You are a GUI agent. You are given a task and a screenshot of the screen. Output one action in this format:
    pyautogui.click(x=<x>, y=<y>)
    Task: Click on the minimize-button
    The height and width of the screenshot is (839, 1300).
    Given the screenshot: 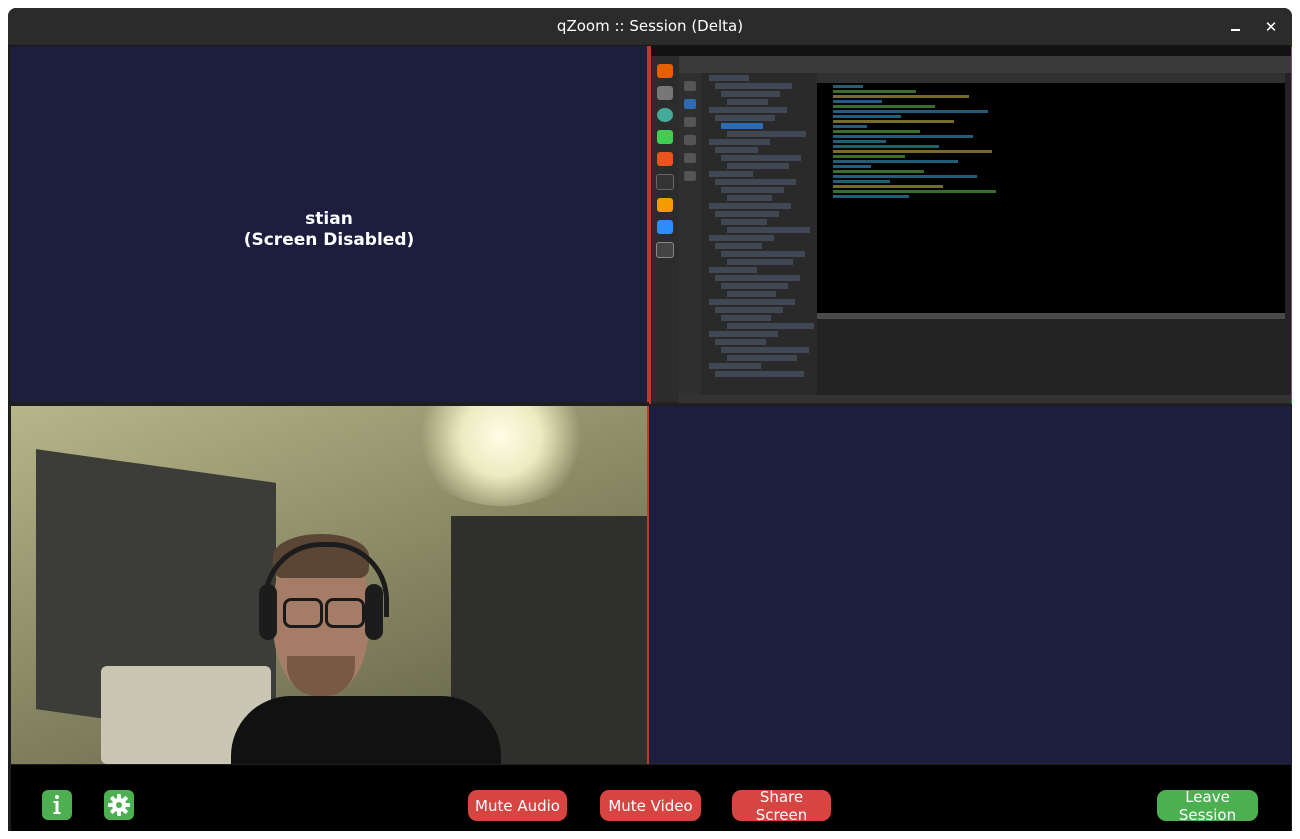 What is the action you would take?
    pyautogui.click(x=1235, y=27)
    